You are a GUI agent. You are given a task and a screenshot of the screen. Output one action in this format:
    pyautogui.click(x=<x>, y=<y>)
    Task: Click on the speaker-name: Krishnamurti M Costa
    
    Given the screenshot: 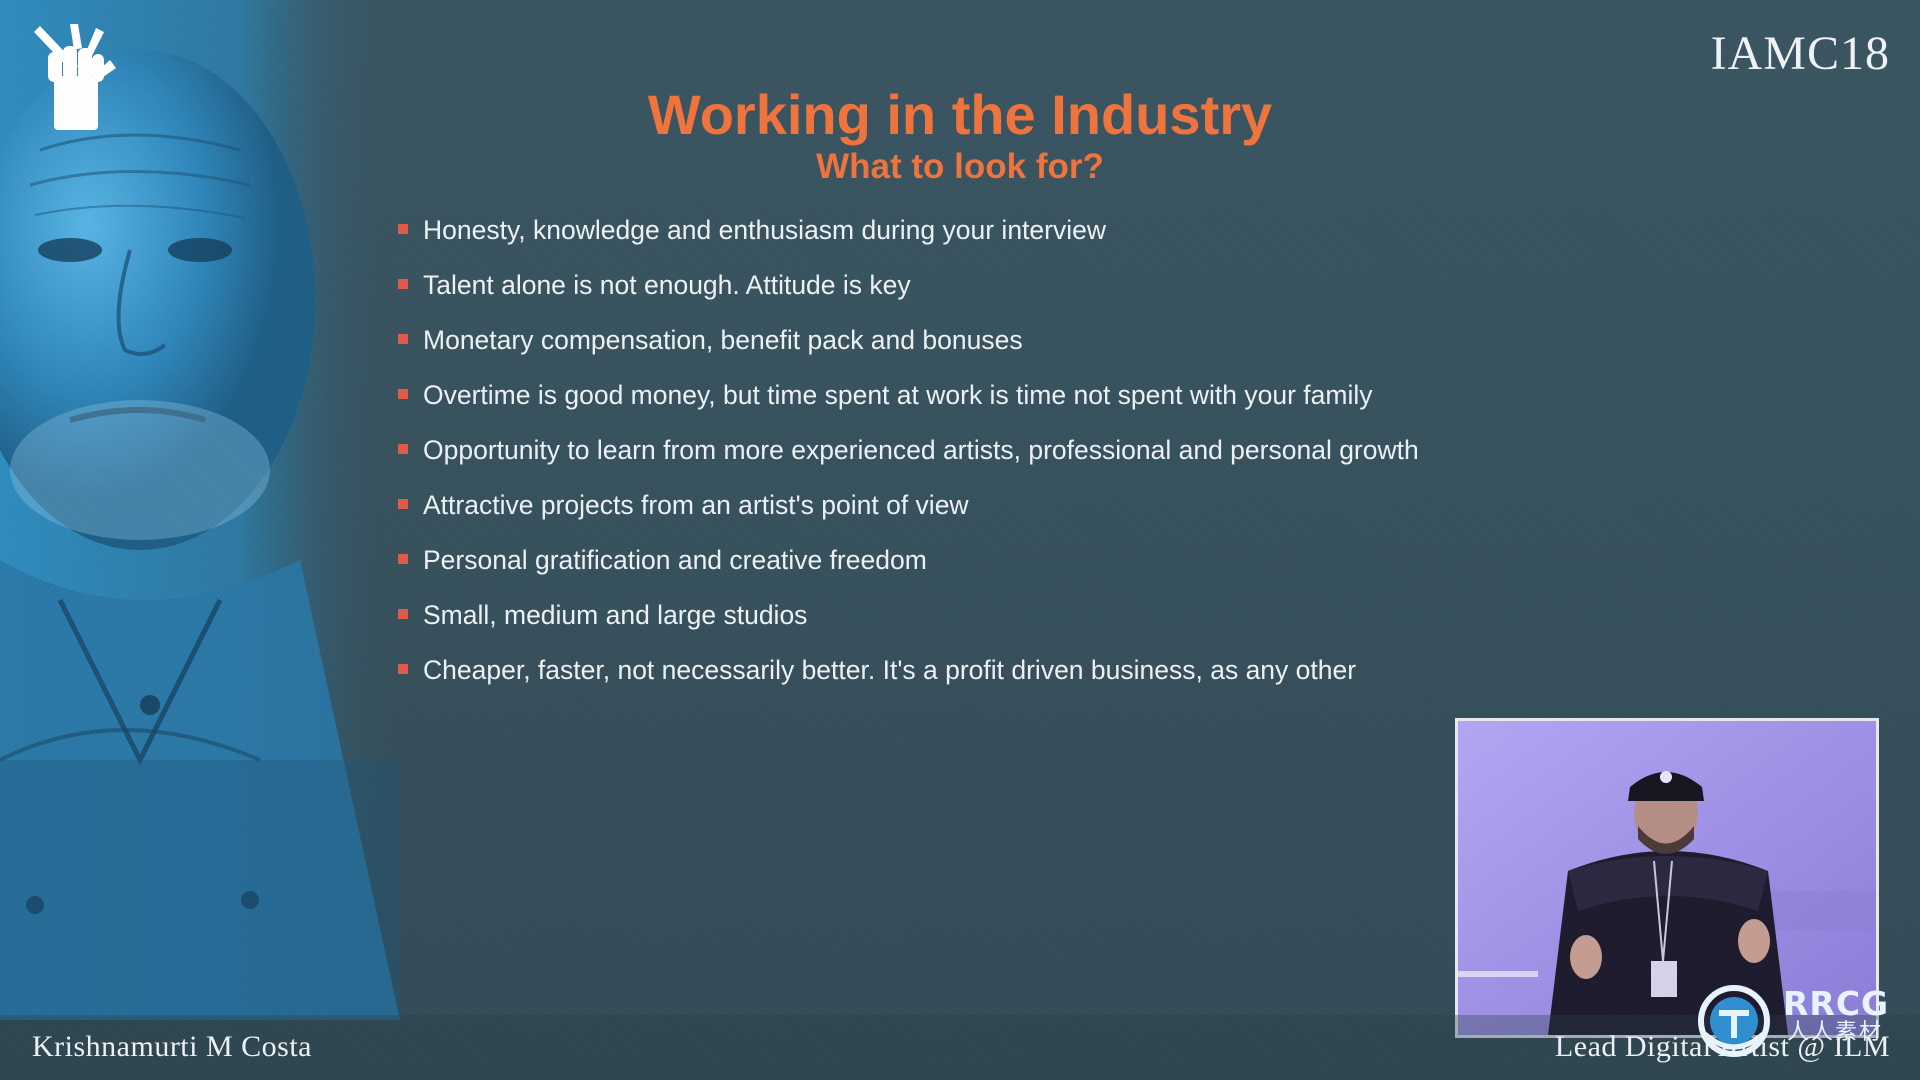 What is the action you would take?
    pyautogui.click(x=172, y=1046)
    